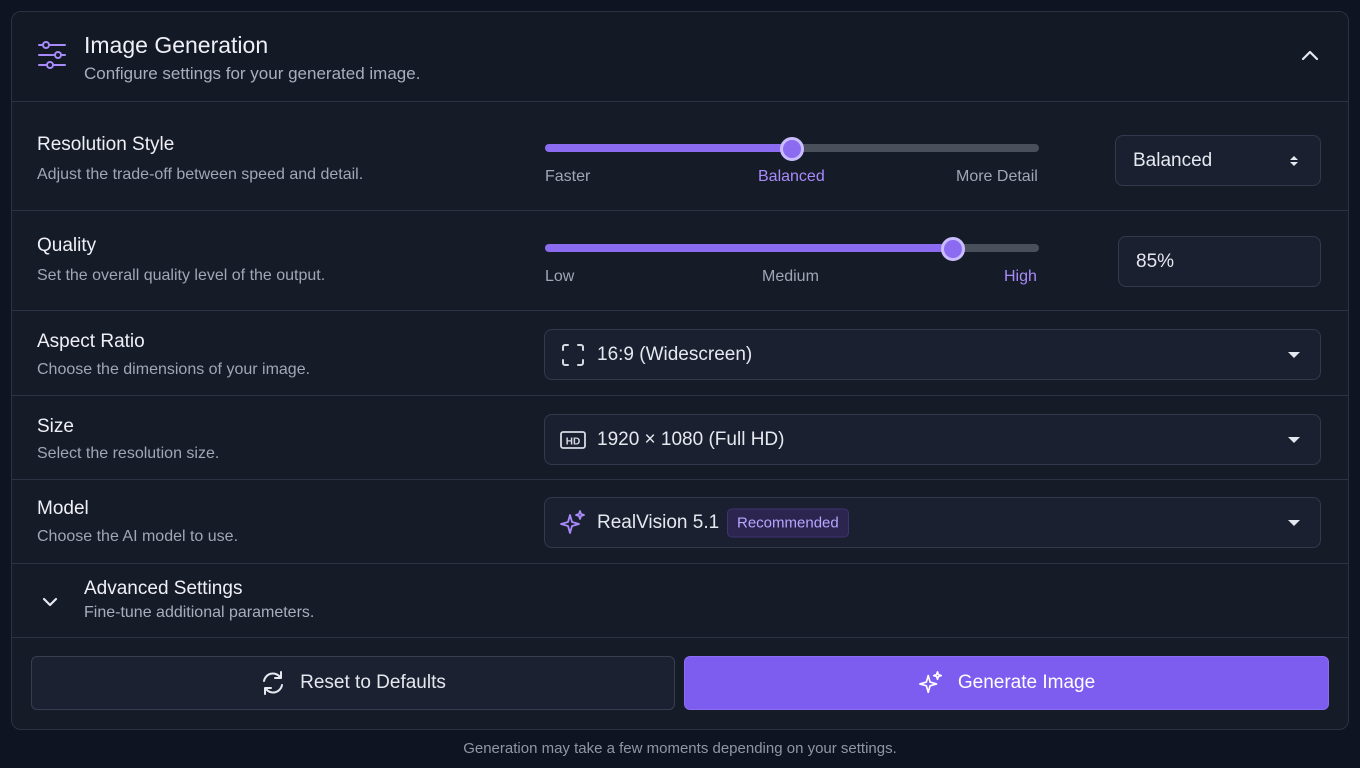 The image size is (1360, 768). What do you see at coordinates (1155, 261) in the screenshot?
I see `quality-input-value: 85%` at bounding box center [1155, 261].